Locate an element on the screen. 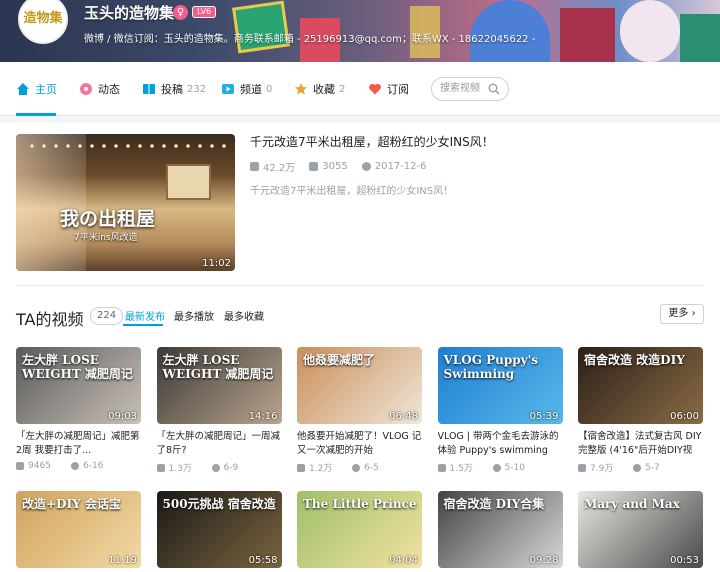 The width and height of the screenshot is (720, 572). tab-most-favorited: 最多收藏 is located at coordinates (244, 315).